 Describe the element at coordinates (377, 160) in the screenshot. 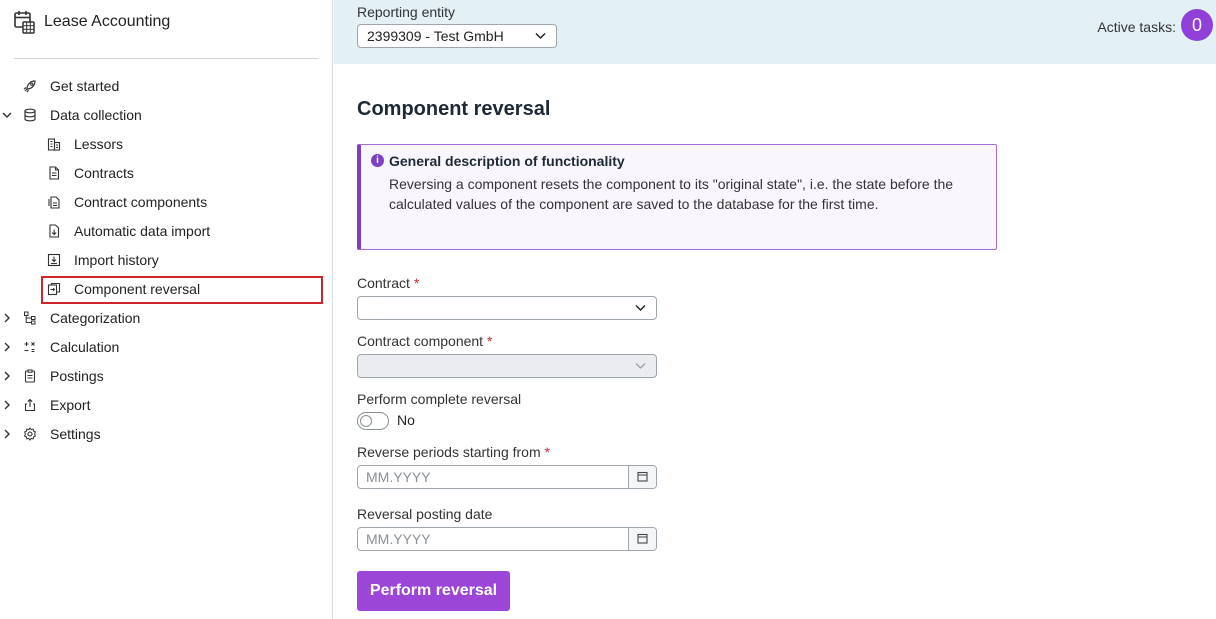

I see `info-icon: i` at that location.